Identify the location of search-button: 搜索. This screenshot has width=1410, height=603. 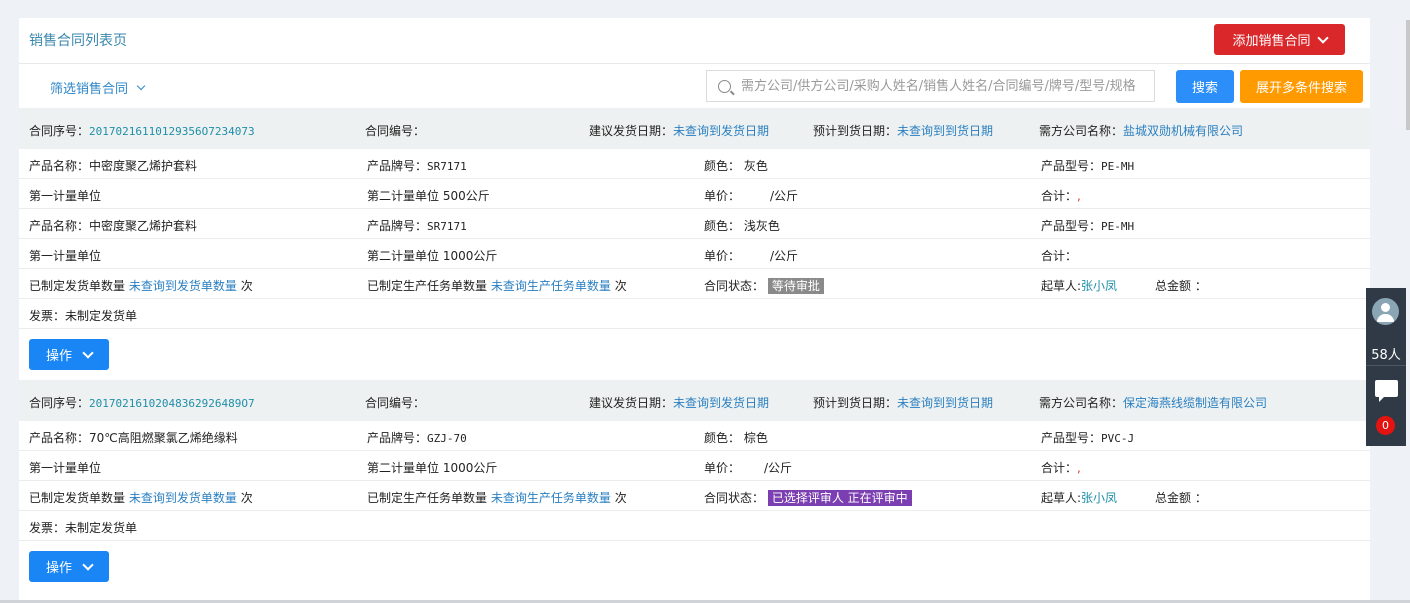
(1205, 86).